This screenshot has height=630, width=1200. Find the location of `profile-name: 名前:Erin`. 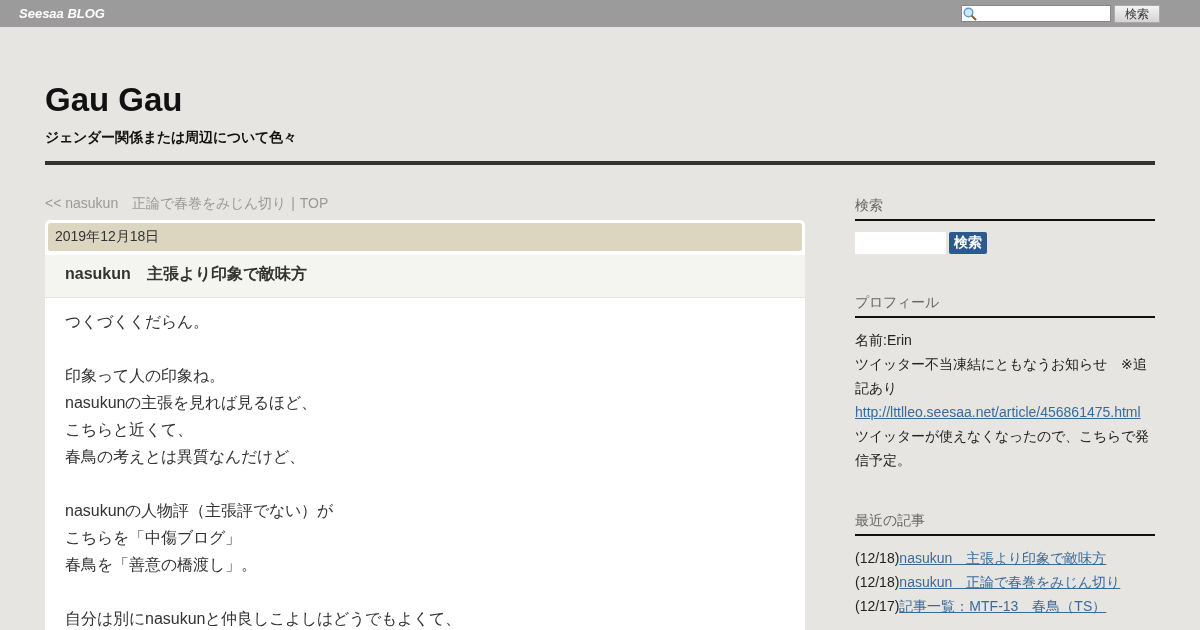

profile-name: 名前:Erin is located at coordinates (884, 340).